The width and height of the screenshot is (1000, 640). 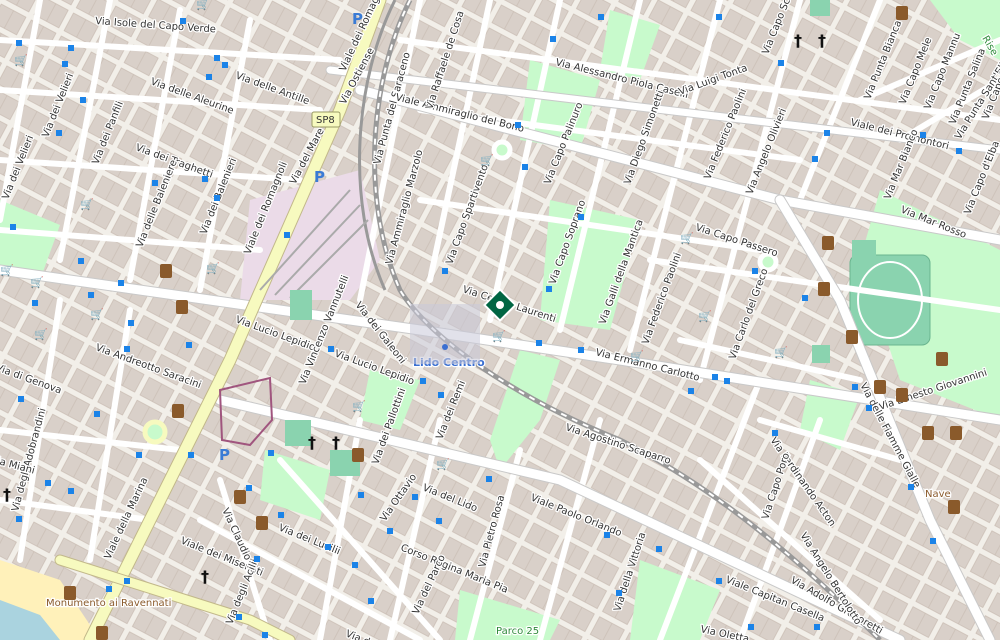 I want to click on poi-monument-label: Monumento ai Ravennati, so click(x=108, y=603).